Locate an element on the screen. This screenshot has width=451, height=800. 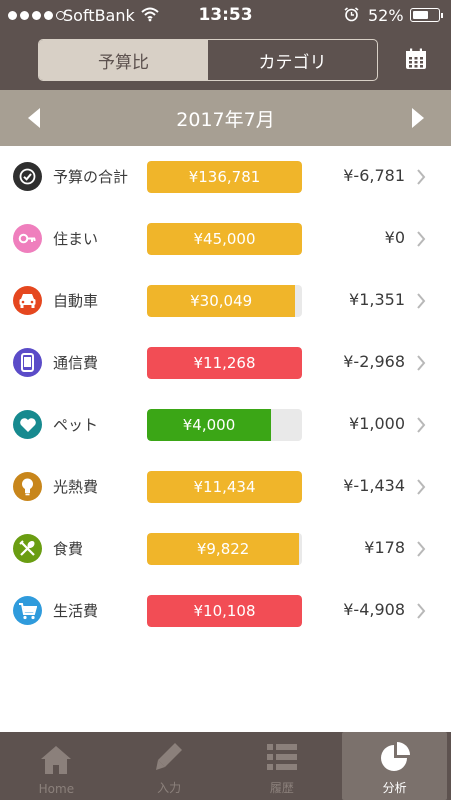
spent-amount: ¥10,108 is located at coordinates (224, 611).